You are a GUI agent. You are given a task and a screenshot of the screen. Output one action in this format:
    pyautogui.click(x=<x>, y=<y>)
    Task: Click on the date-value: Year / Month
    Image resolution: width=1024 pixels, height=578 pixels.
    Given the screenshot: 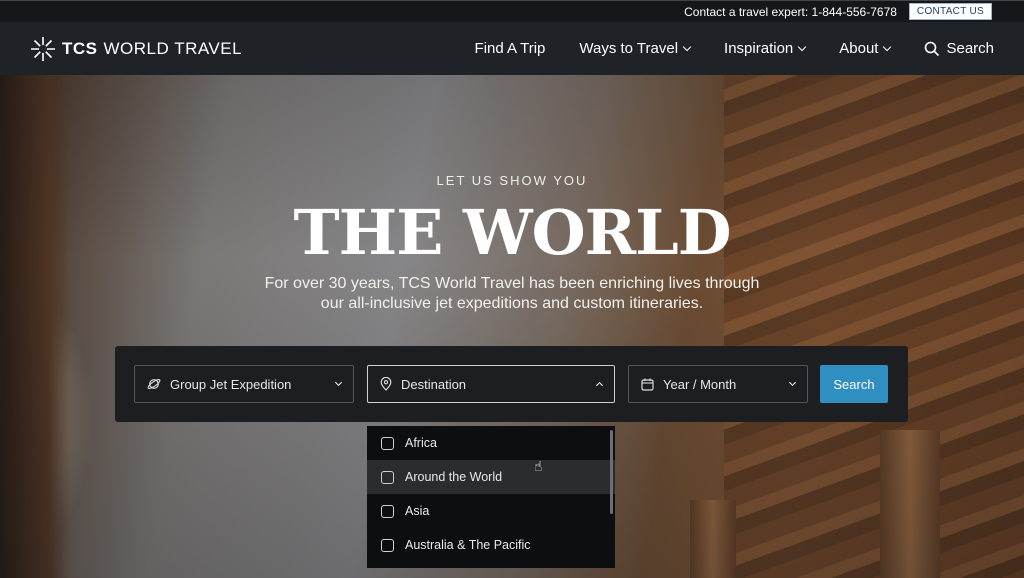 What is the action you would take?
    pyautogui.click(x=700, y=384)
    